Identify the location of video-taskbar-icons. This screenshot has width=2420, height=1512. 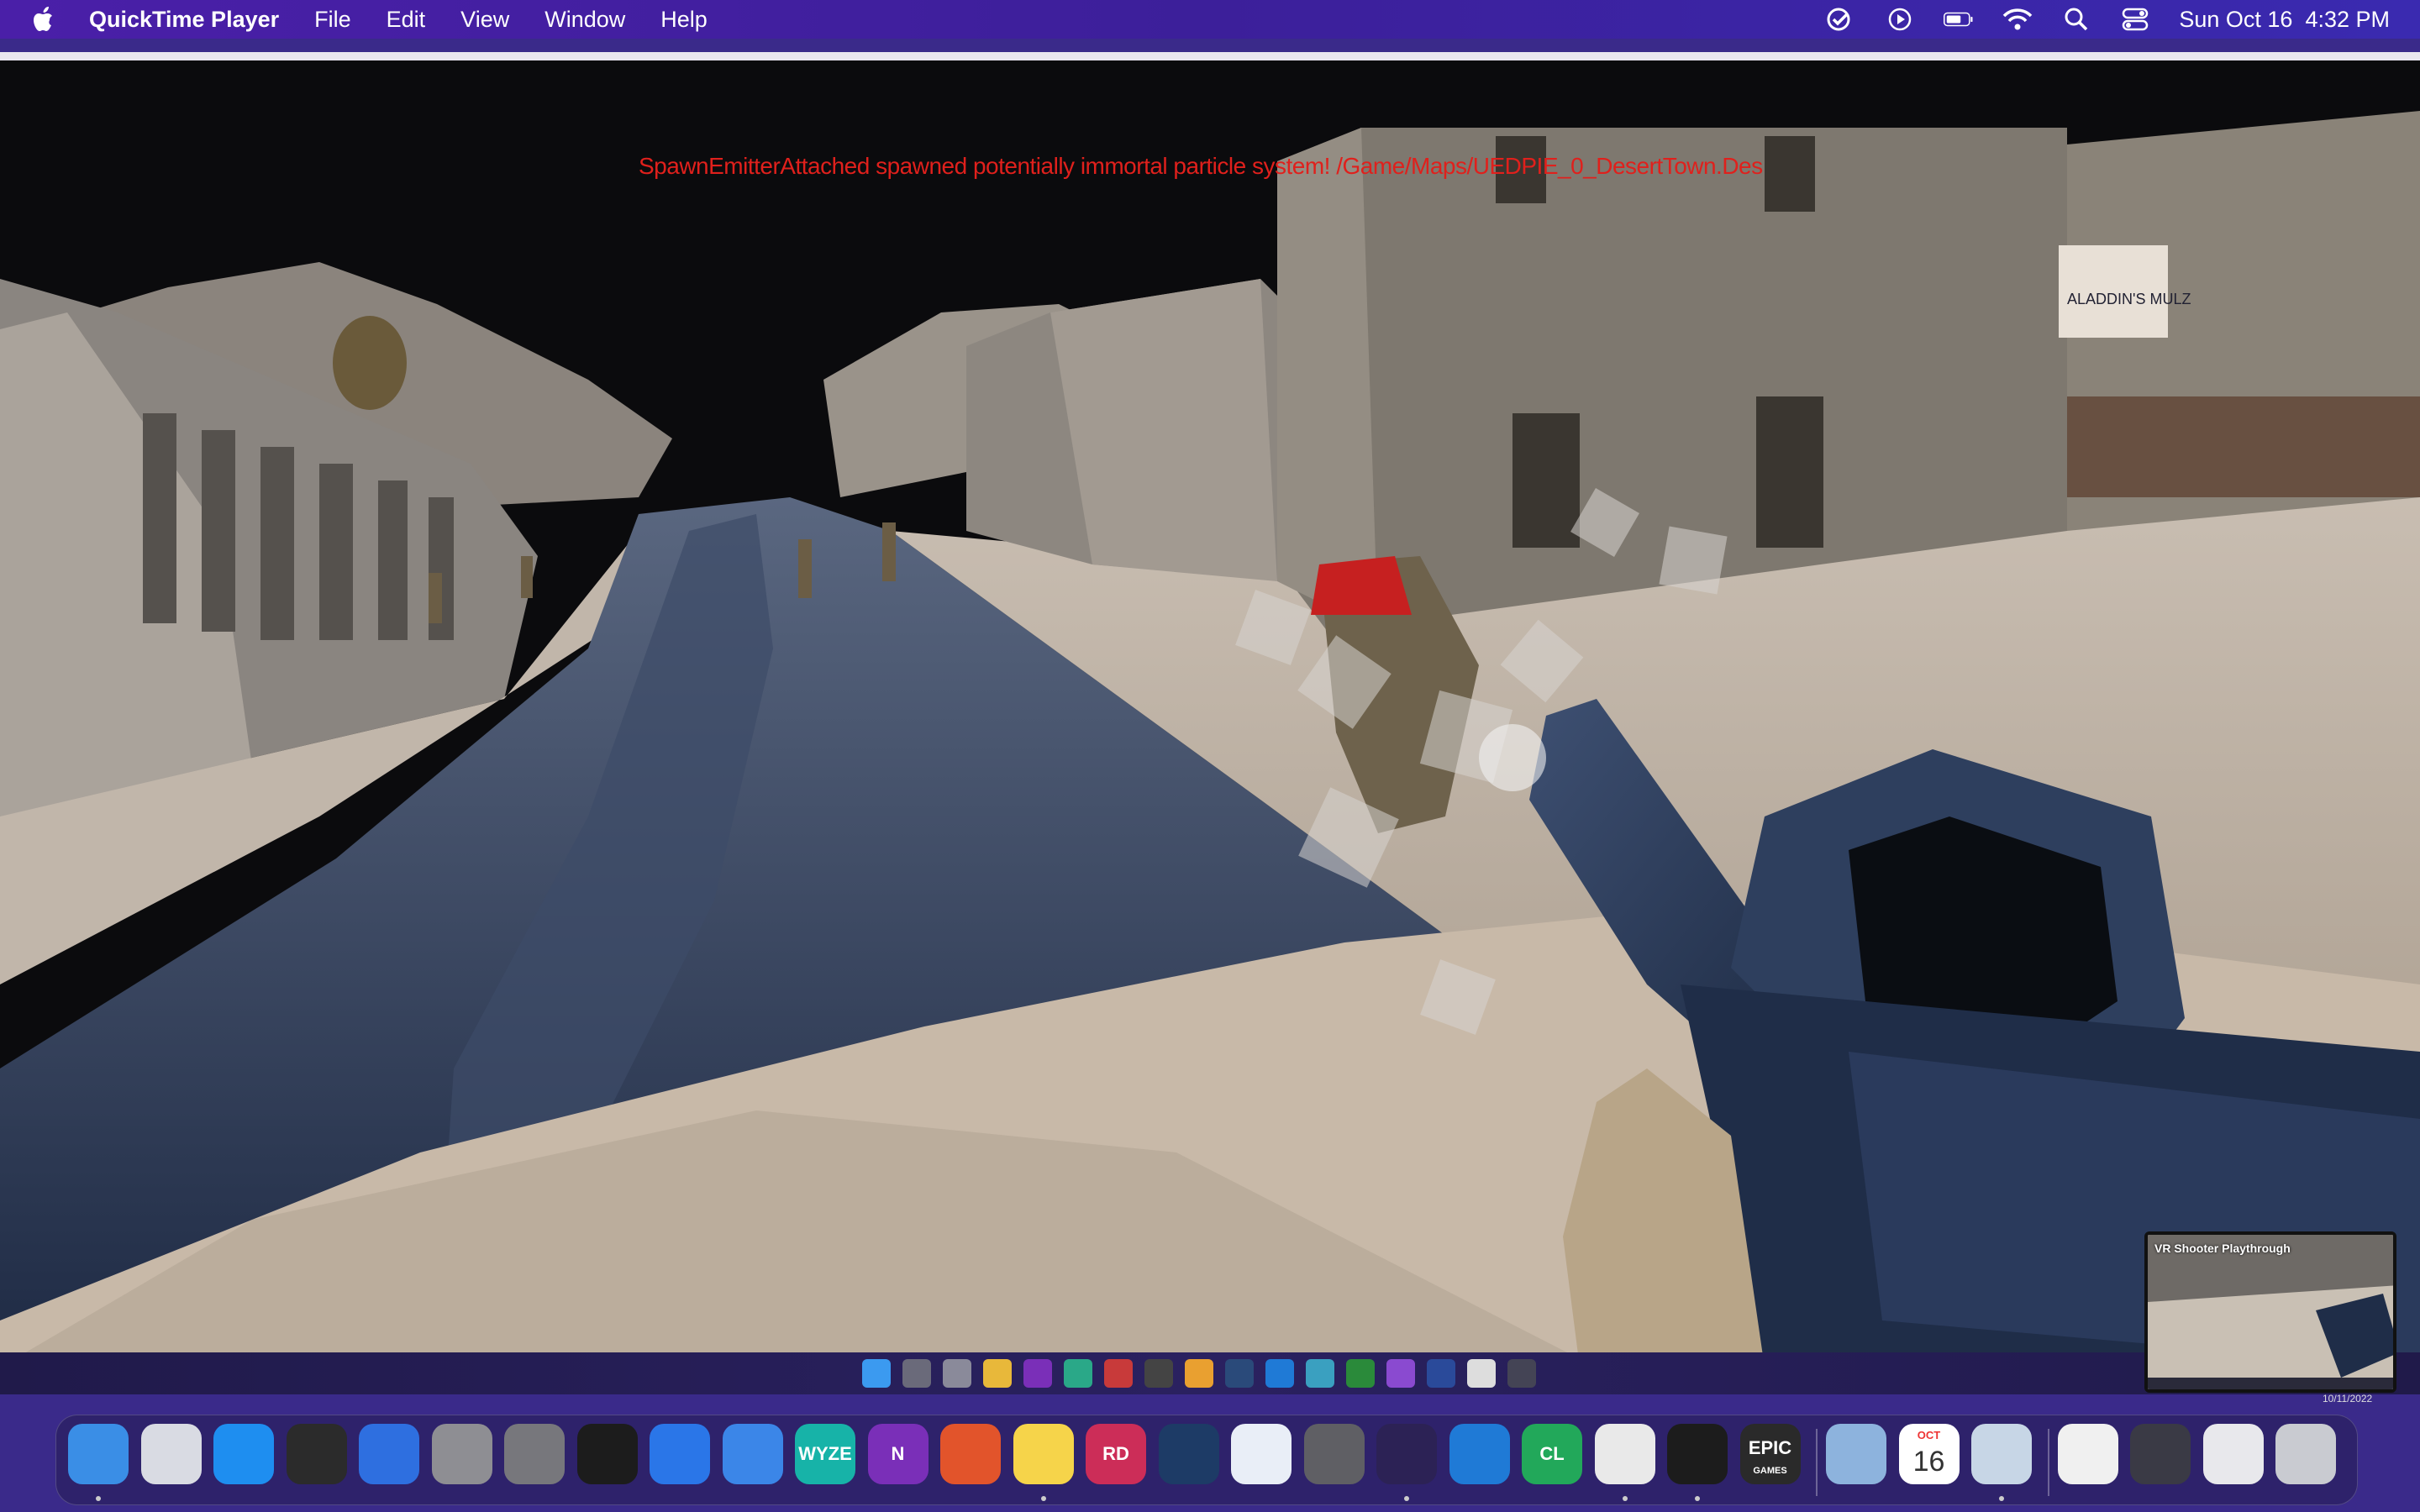
(1199, 1373).